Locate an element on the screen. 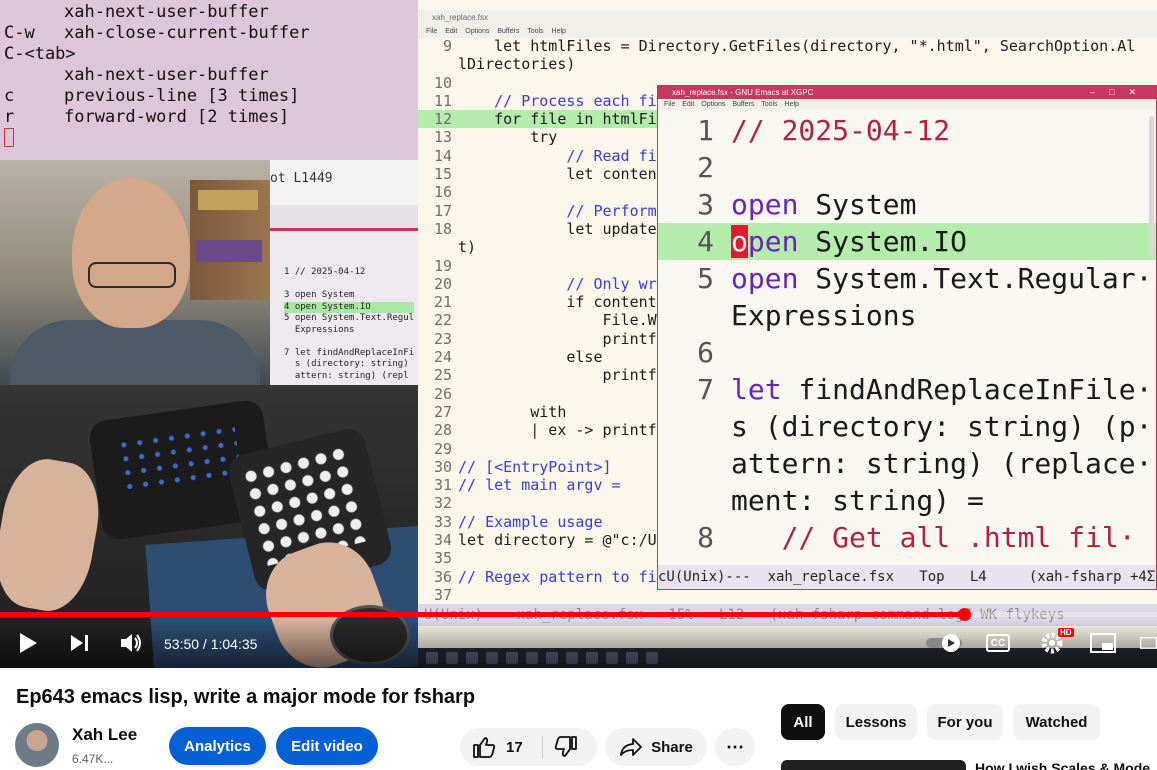 This screenshot has width=1157, height=770. code-text: with is located at coordinates (512, 411).